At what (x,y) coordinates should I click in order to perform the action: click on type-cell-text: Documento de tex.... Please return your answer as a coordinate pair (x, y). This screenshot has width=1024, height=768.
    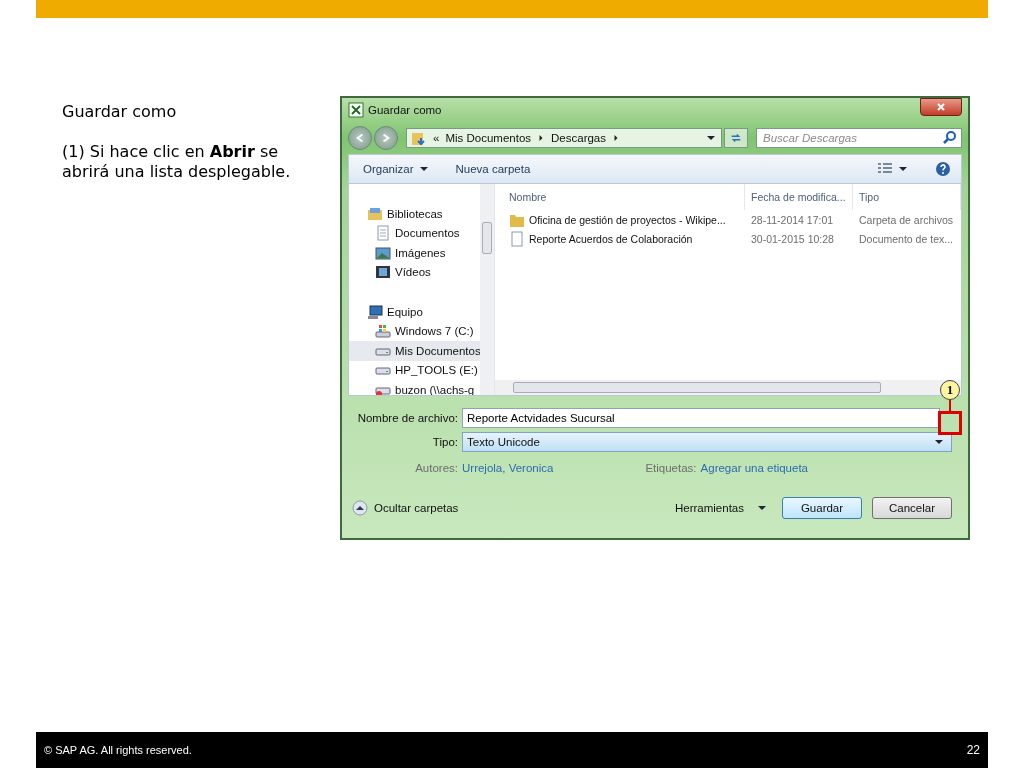
    Looking at the image, I should click on (906, 239).